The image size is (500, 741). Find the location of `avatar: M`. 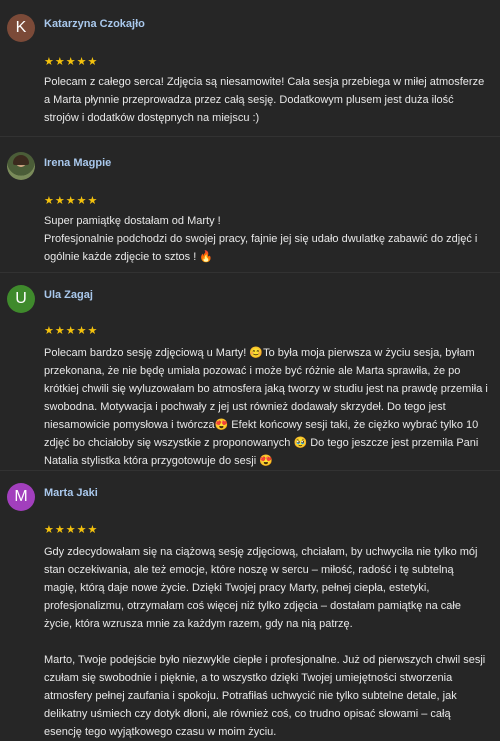

avatar: M is located at coordinates (21, 497).